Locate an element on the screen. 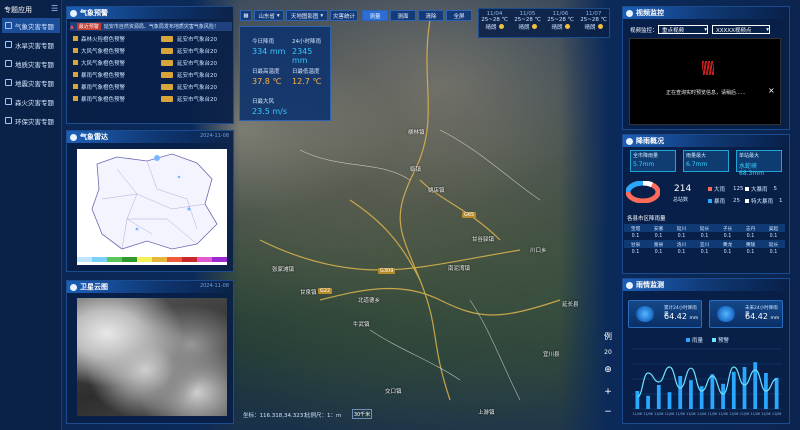 This screenshot has width=800, height=430. zoom-out-button: − is located at coordinates (608, 412).